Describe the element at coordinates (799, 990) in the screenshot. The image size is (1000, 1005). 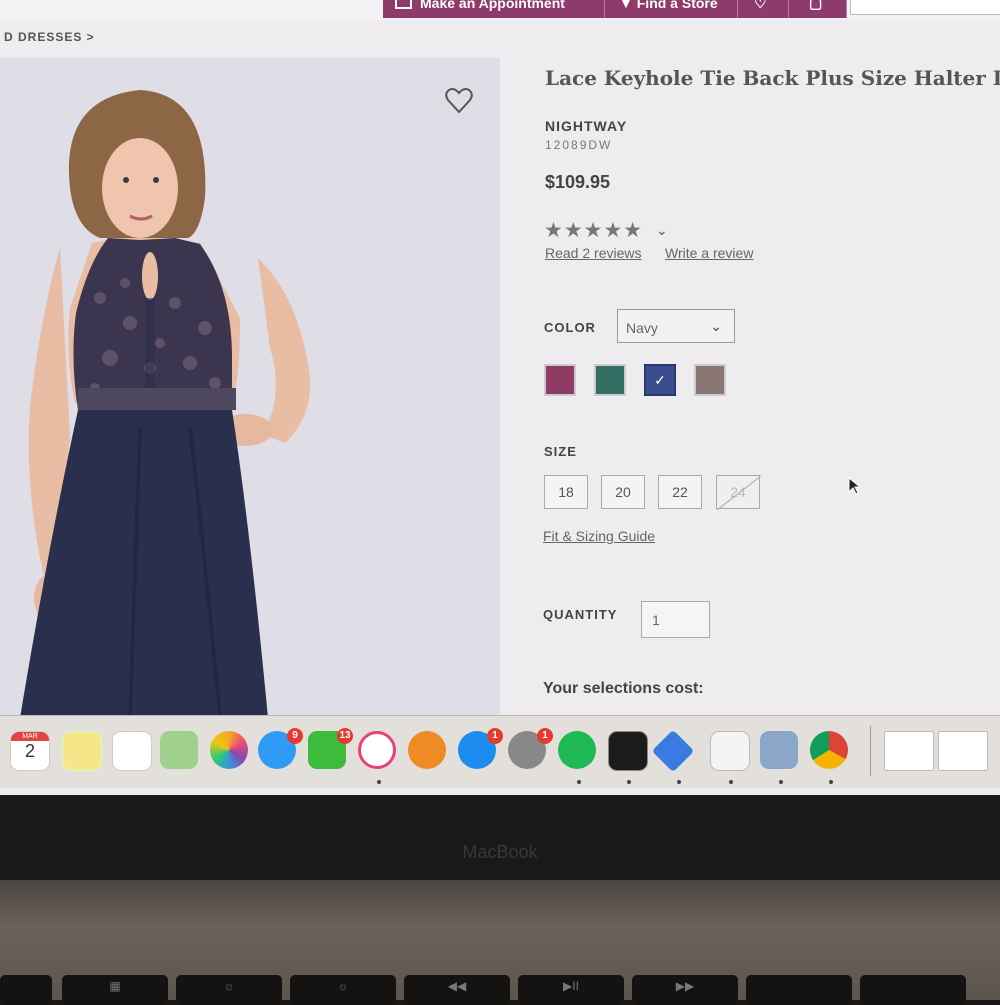
I see `mute-key` at that location.